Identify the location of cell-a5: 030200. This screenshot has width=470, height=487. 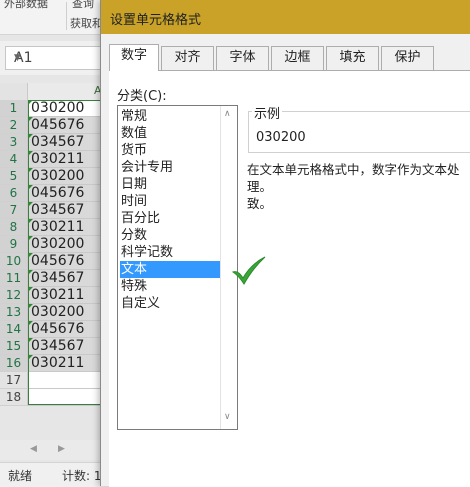
(69, 176).